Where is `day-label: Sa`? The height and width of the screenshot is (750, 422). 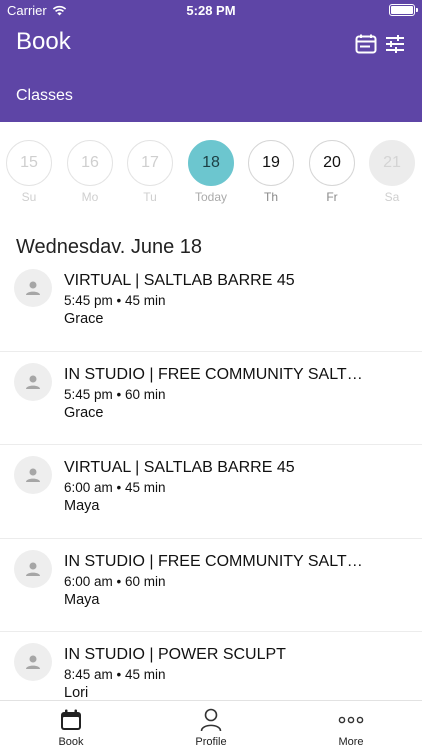 day-label: Sa is located at coordinates (392, 197).